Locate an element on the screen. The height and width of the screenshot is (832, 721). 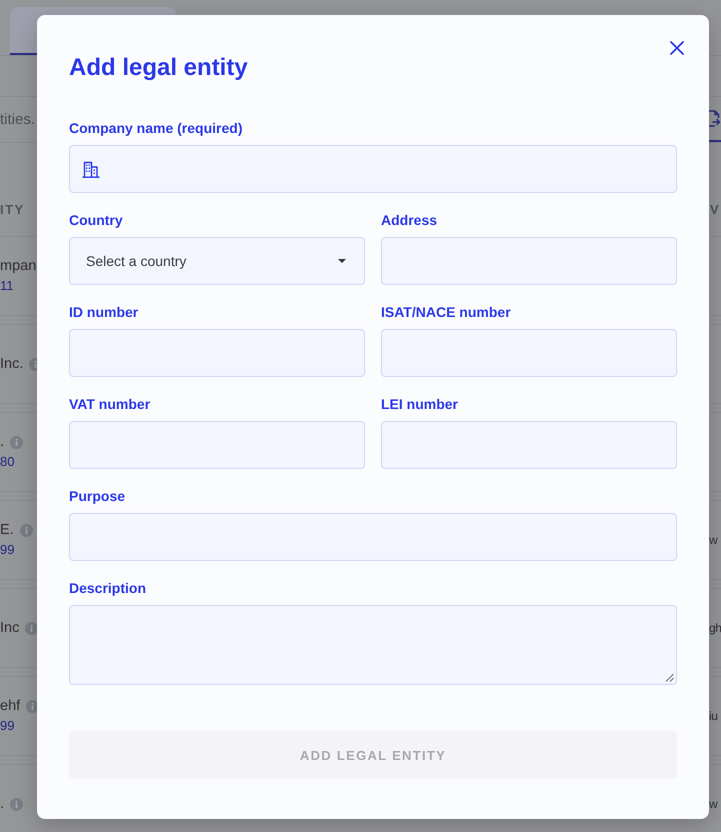
close-button is located at coordinates (677, 48).